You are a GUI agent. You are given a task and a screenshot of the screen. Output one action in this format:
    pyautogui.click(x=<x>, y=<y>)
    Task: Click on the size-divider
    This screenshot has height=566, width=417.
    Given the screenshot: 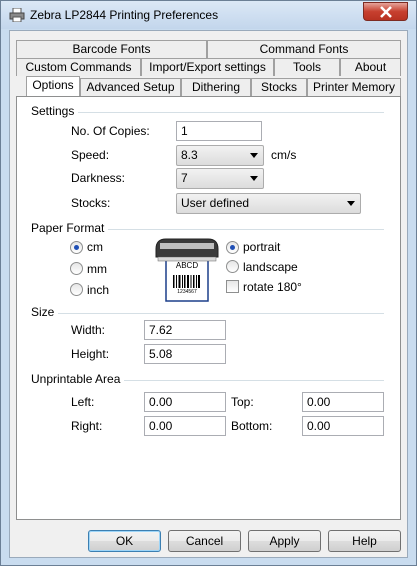 What is the action you would take?
    pyautogui.click(x=208, y=313)
    